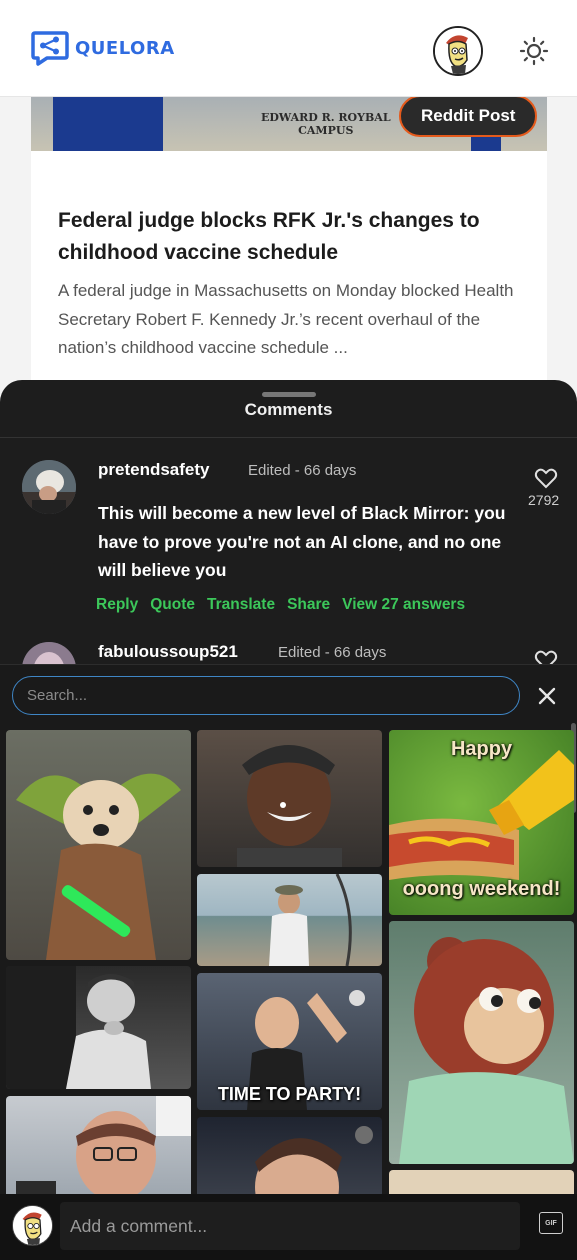 The image size is (577, 1260). What do you see at coordinates (98, 1145) in the screenshot?
I see `gif-man-glasses` at bounding box center [98, 1145].